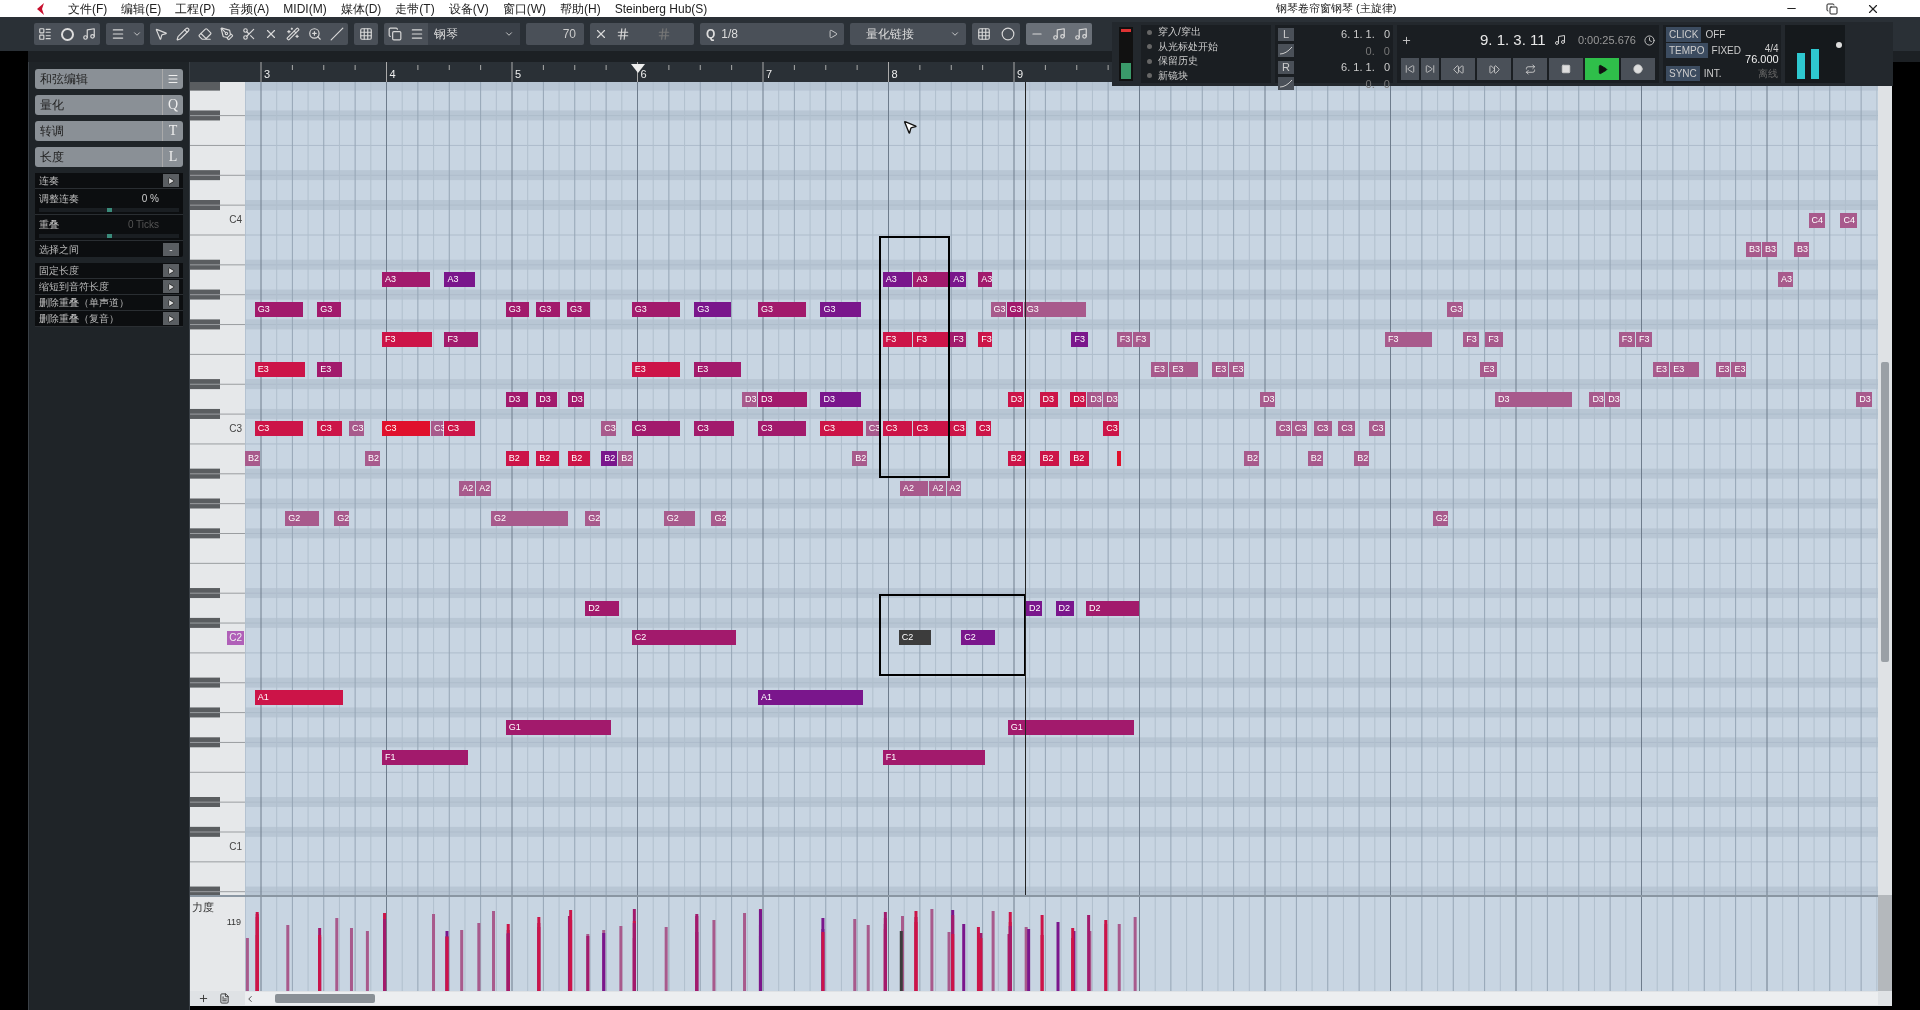  What do you see at coordinates (141, 9) in the screenshot?
I see `menu-item: 编辑(E)` at bounding box center [141, 9].